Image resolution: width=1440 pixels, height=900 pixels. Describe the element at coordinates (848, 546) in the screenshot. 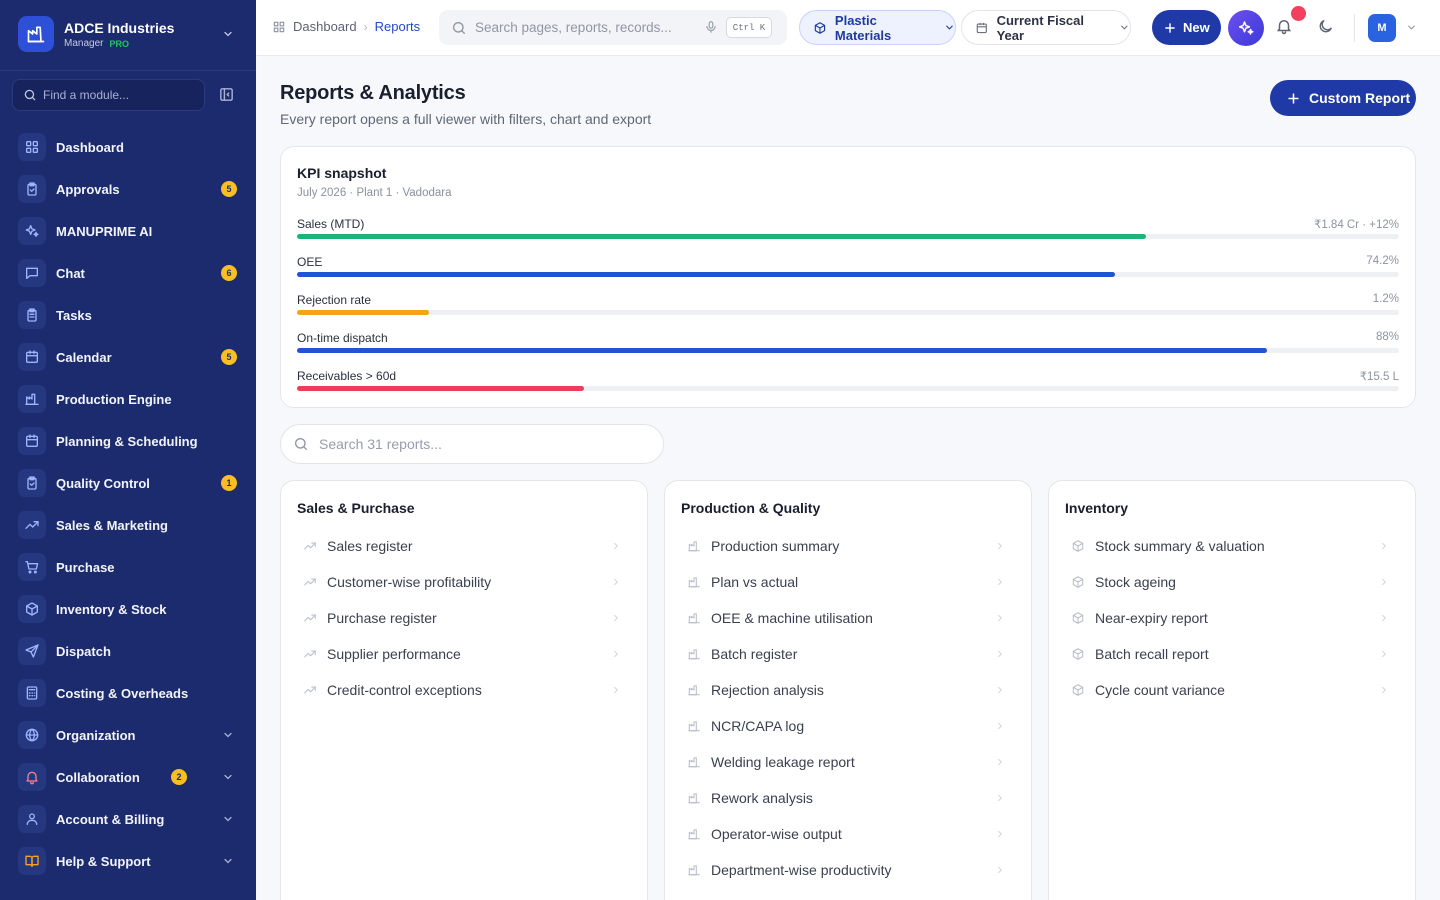

I see `report-item: Production summary` at that location.